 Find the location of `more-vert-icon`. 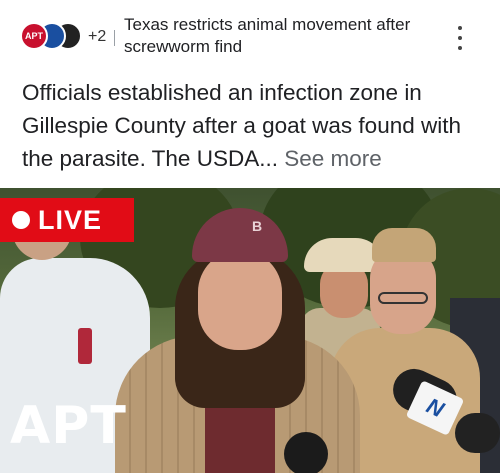

more-vert-icon is located at coordinates (460, 38).